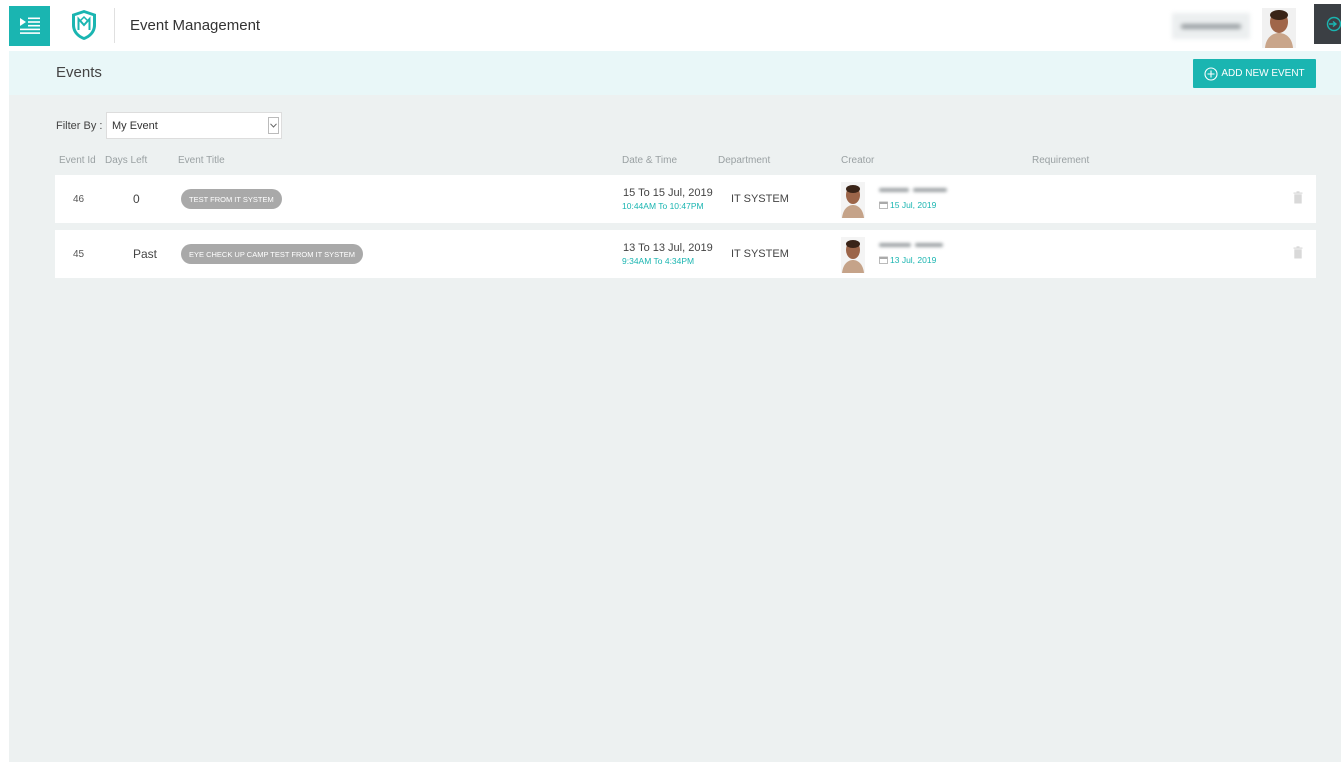 The height and width of the screenshot is (762, 1341). I want to click on column-header-date-time: Date & Time, so click(650, 160).